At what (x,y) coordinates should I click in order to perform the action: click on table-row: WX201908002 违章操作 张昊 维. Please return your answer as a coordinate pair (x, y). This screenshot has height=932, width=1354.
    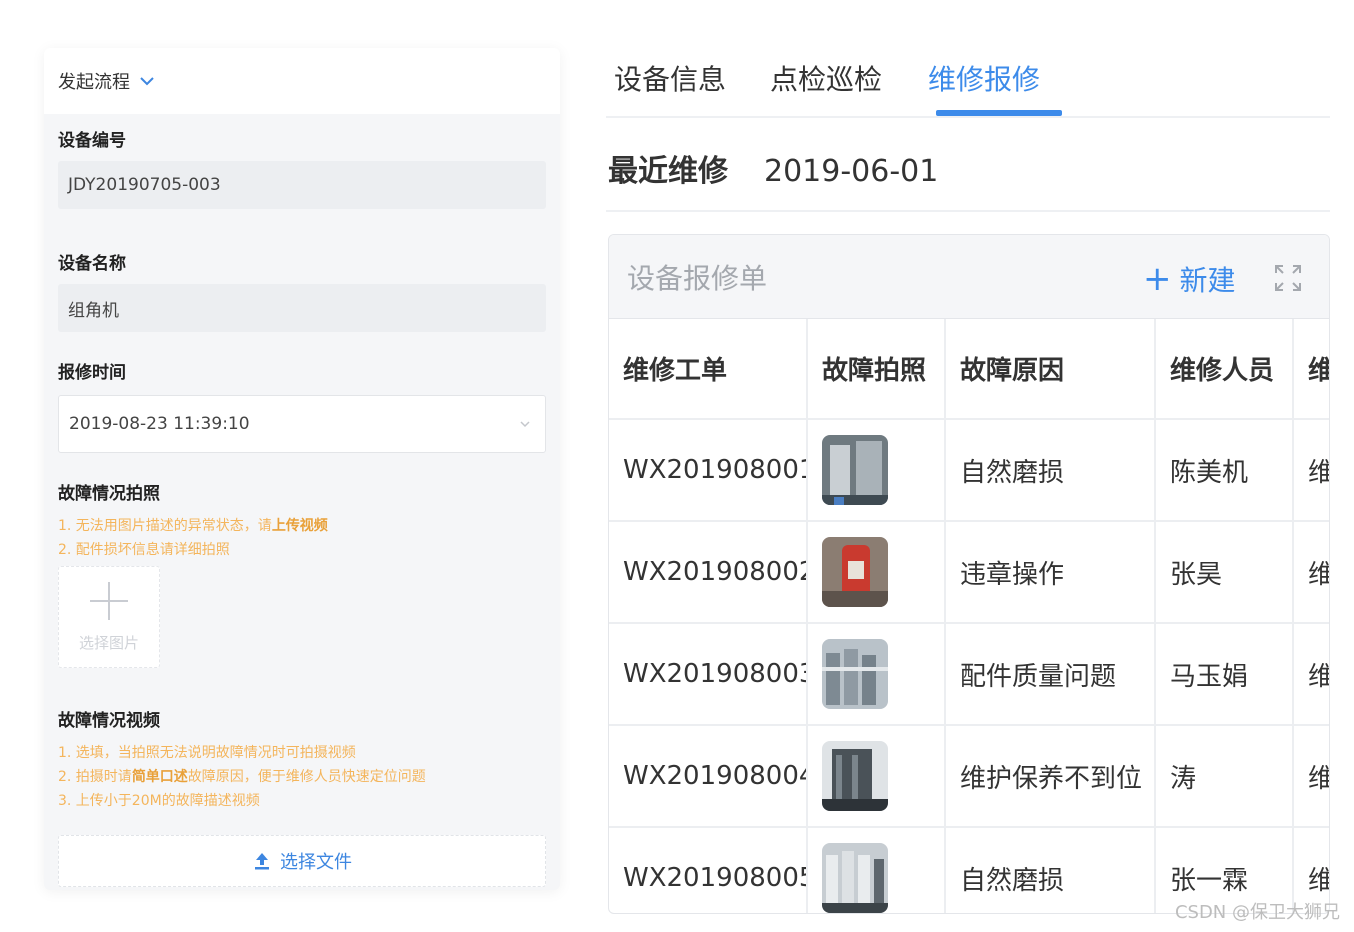
    Looking at the image, I should click on (969, 572).